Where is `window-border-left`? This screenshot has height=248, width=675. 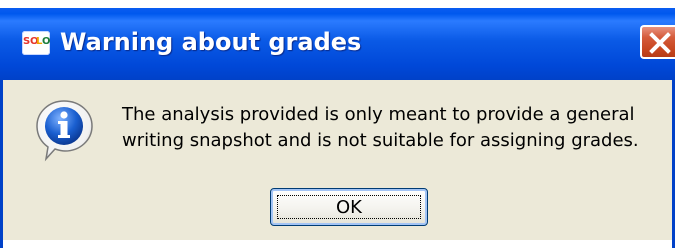
window-border-left is located at coordinates (1, 164).